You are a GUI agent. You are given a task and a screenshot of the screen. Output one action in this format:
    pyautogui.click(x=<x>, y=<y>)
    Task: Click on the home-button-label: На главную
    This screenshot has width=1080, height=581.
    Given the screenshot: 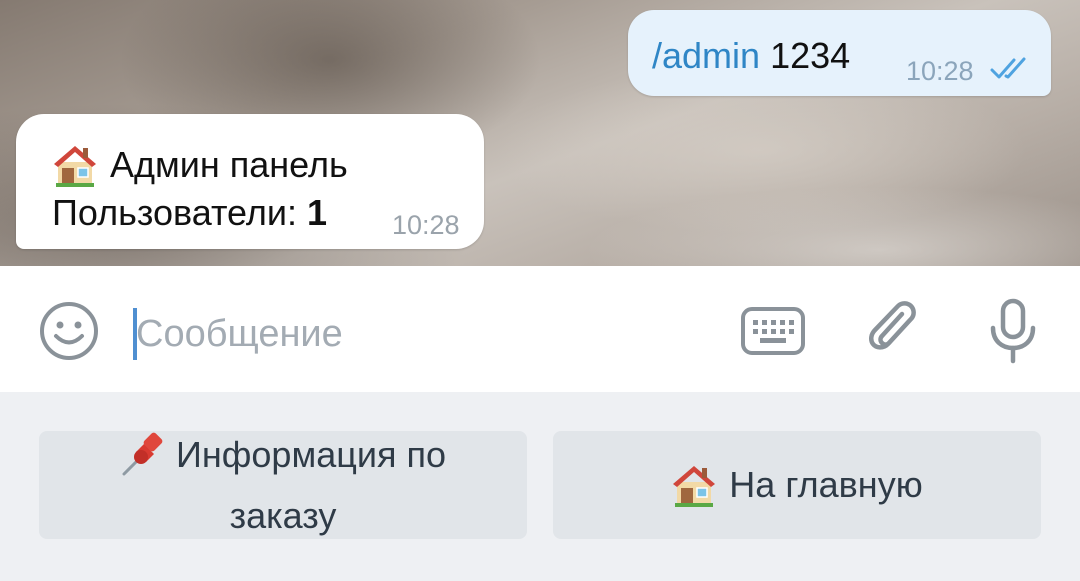 What is the action you would take?
    pyautogui.click(x=826, y=484)
    